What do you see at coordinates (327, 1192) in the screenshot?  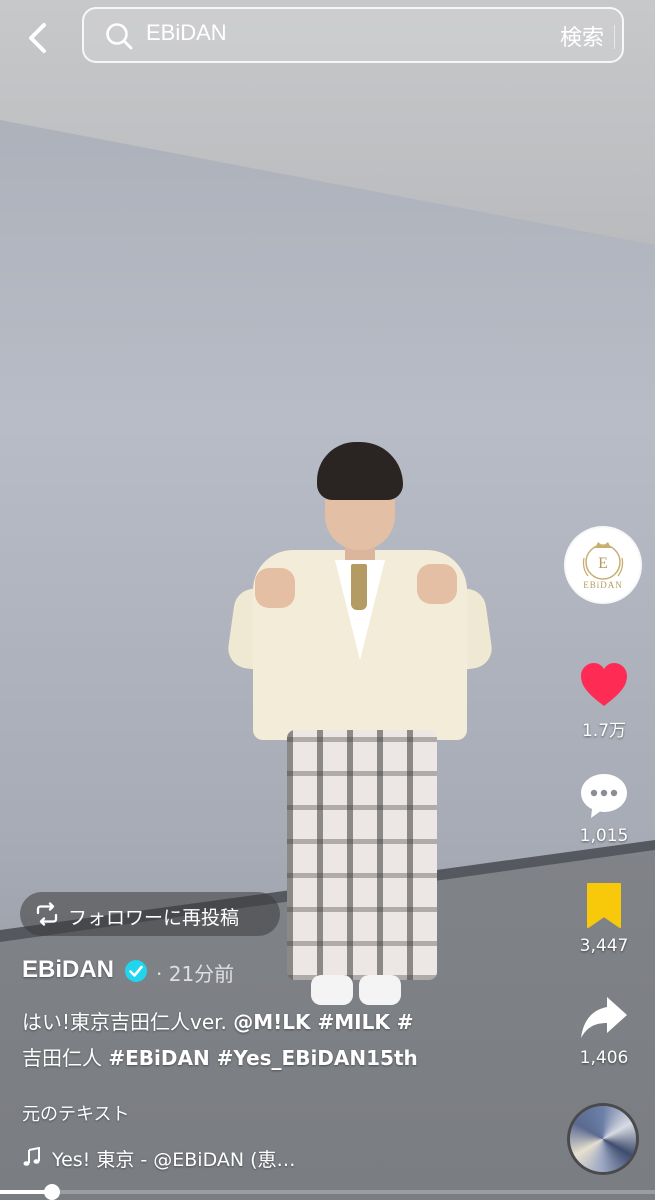 I see `progress-bar` at bounding box center [327, 1192].